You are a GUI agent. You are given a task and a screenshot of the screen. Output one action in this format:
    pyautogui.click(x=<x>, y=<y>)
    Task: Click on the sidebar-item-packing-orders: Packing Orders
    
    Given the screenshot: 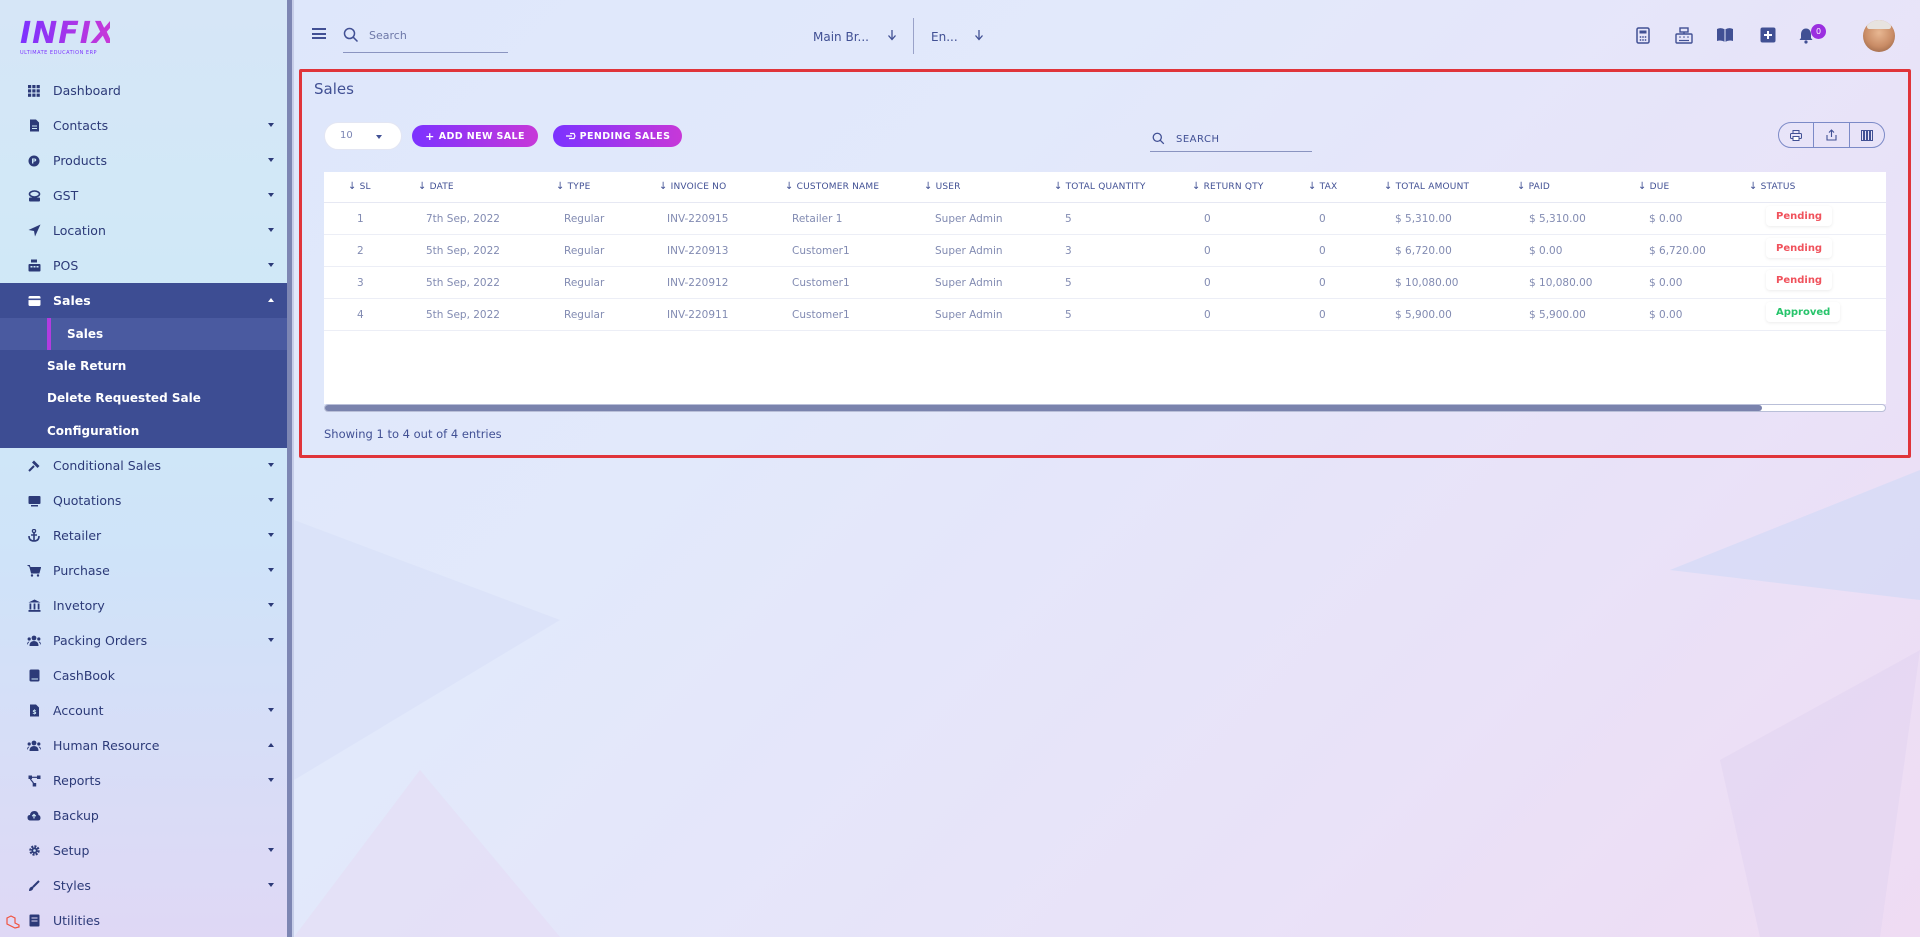 What is the action you would take?
    pyautogui.click(x=146, y=640)
    